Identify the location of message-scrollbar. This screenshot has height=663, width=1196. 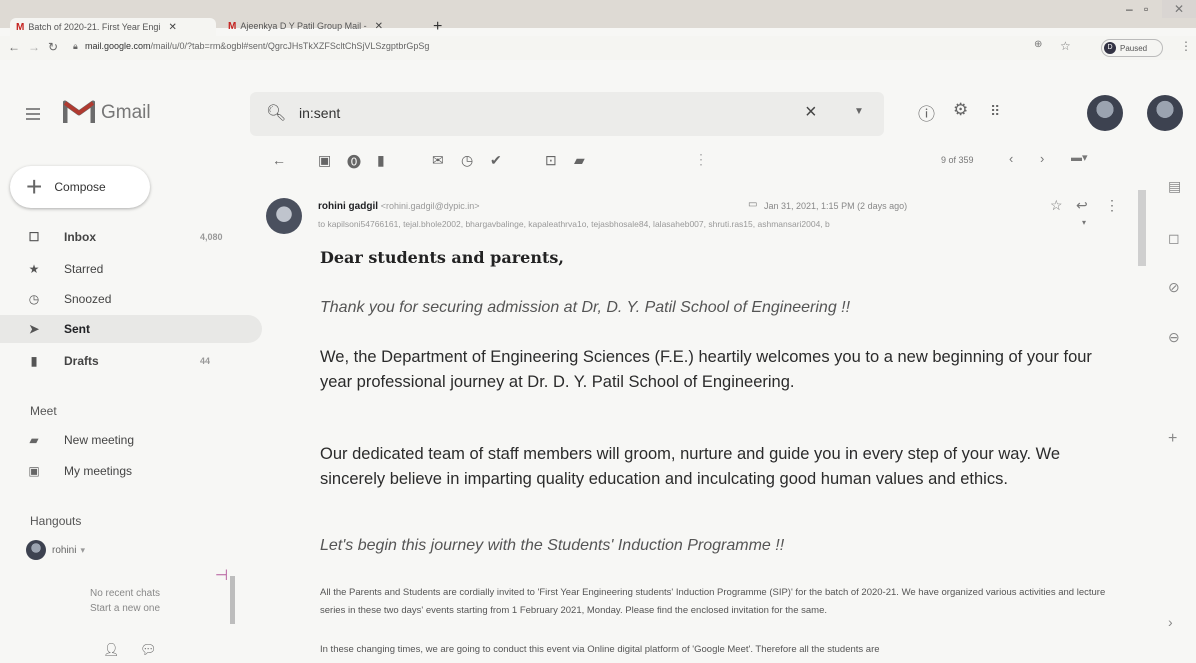
(1142, 228).